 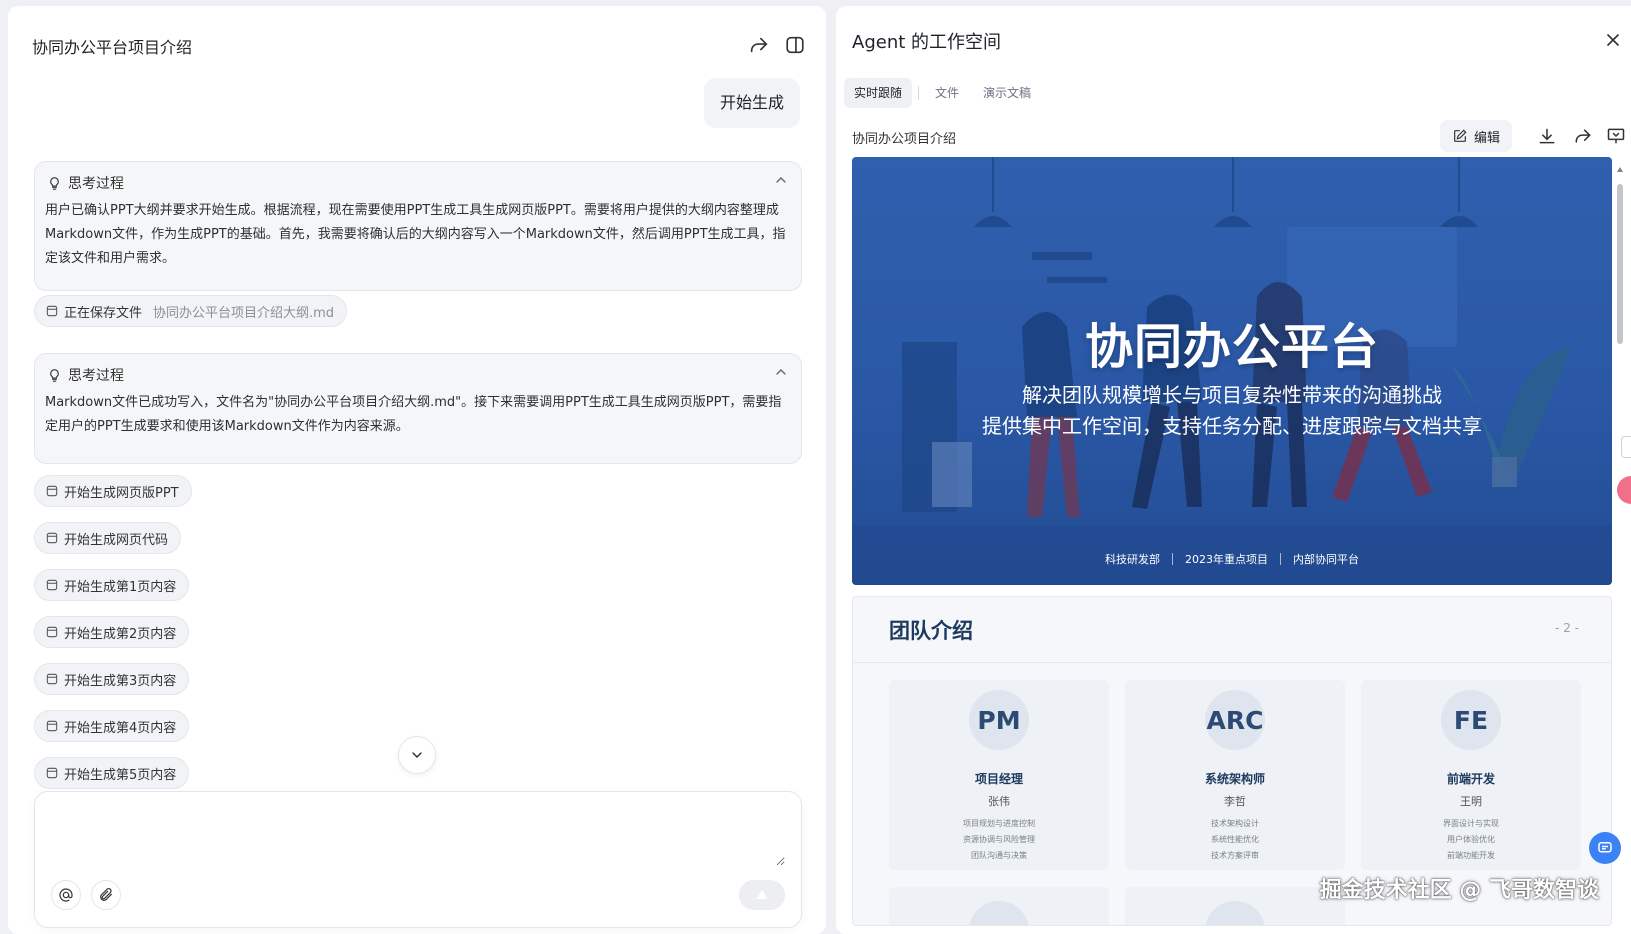 I want to click on step-label: 开始生成第2页内容, so click(x=120, y=634).